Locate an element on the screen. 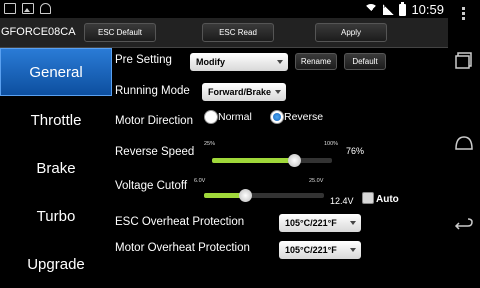  running-mode-select: Forward/Brake is located at coordinates (244, 92).